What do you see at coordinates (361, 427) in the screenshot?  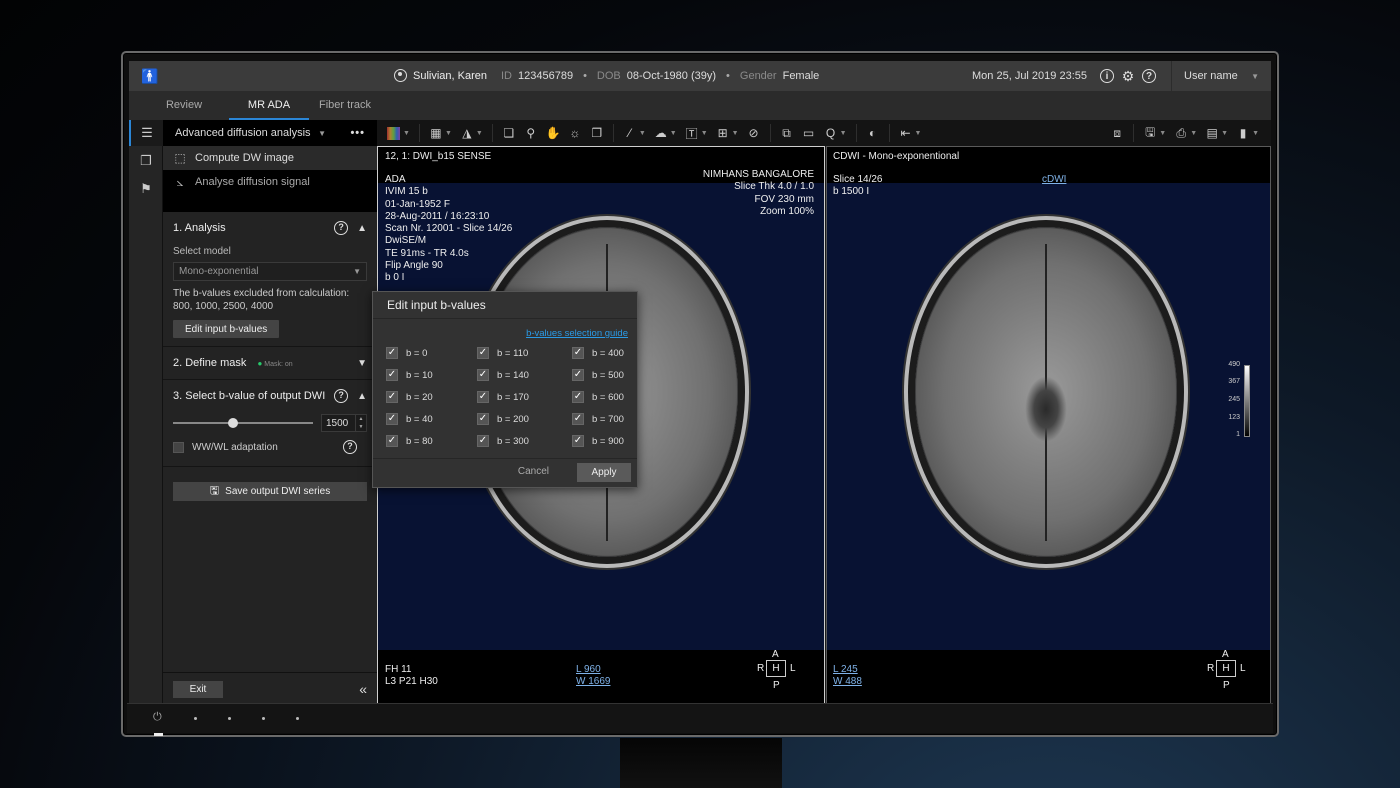 I see `decrement-icon: ▼` at bounding box center [361, 427].